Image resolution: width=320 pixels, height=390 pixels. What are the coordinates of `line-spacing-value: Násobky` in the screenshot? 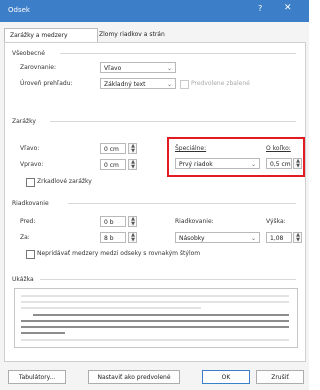 It's located at (192, 238).